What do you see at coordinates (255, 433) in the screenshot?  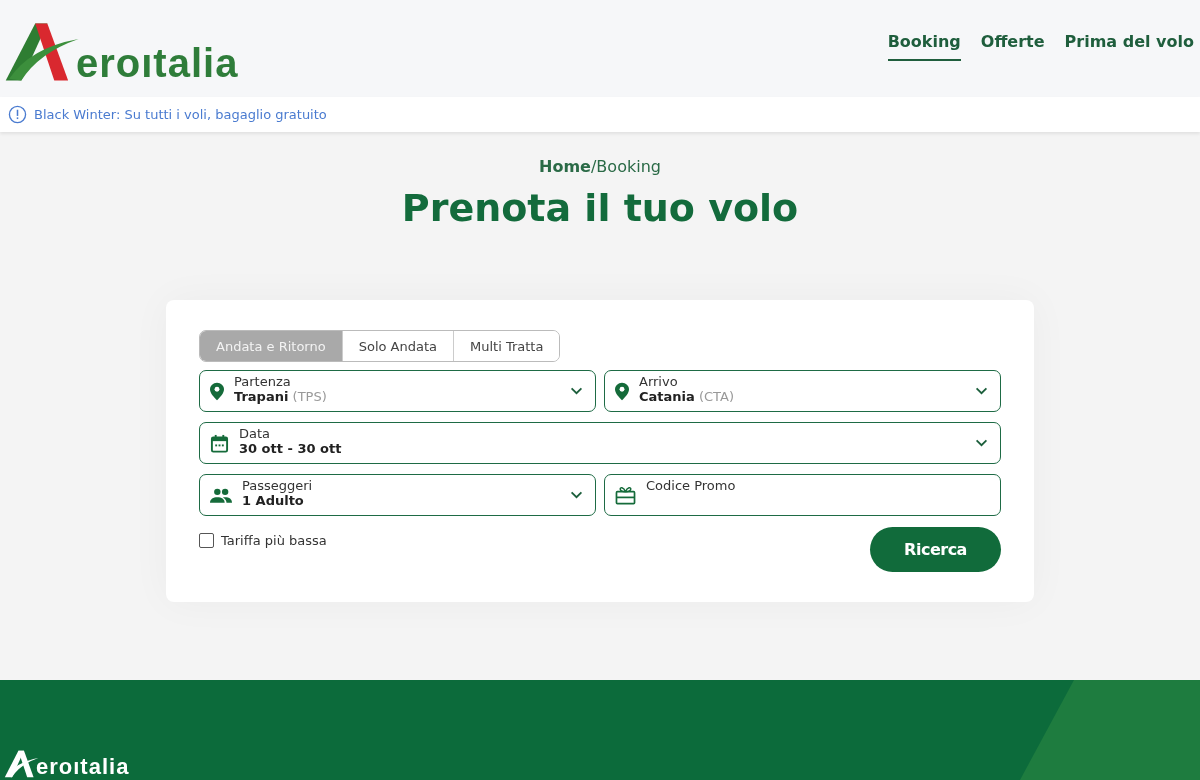 I see `field-label: Data` at bounding box center [255, 433].